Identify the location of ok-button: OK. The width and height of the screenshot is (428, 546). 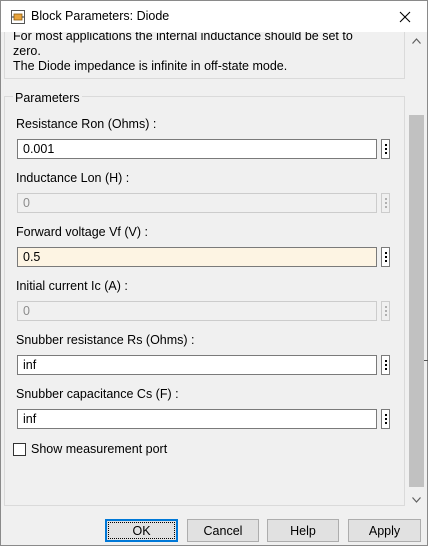
(141, 530).